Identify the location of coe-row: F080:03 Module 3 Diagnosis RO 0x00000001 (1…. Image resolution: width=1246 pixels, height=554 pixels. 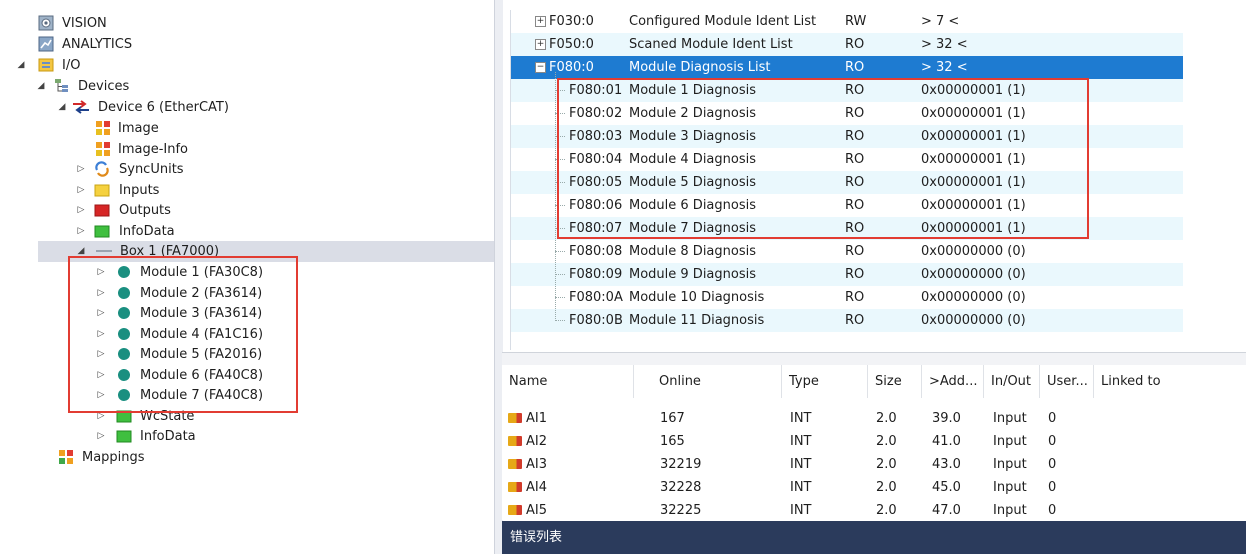
(847, 136).